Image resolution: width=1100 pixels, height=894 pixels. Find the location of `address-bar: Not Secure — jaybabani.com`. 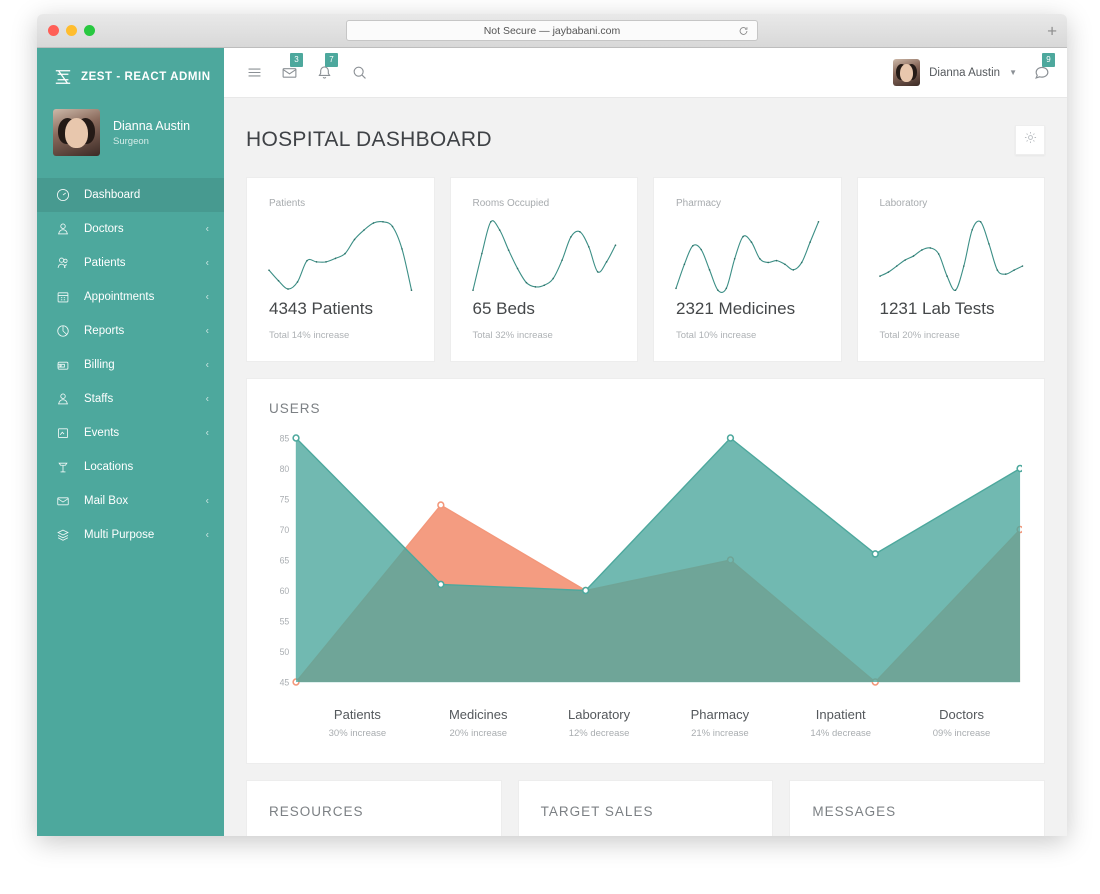

address-bar: Not Secure — jaybabani.com is located at coordinates (552, 30).